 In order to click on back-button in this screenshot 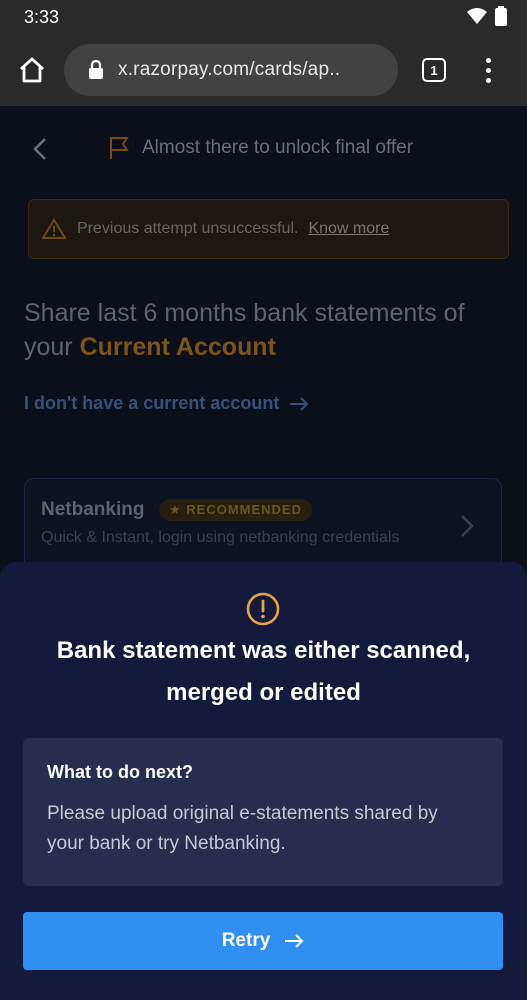, I will do `click(40, 151)`.